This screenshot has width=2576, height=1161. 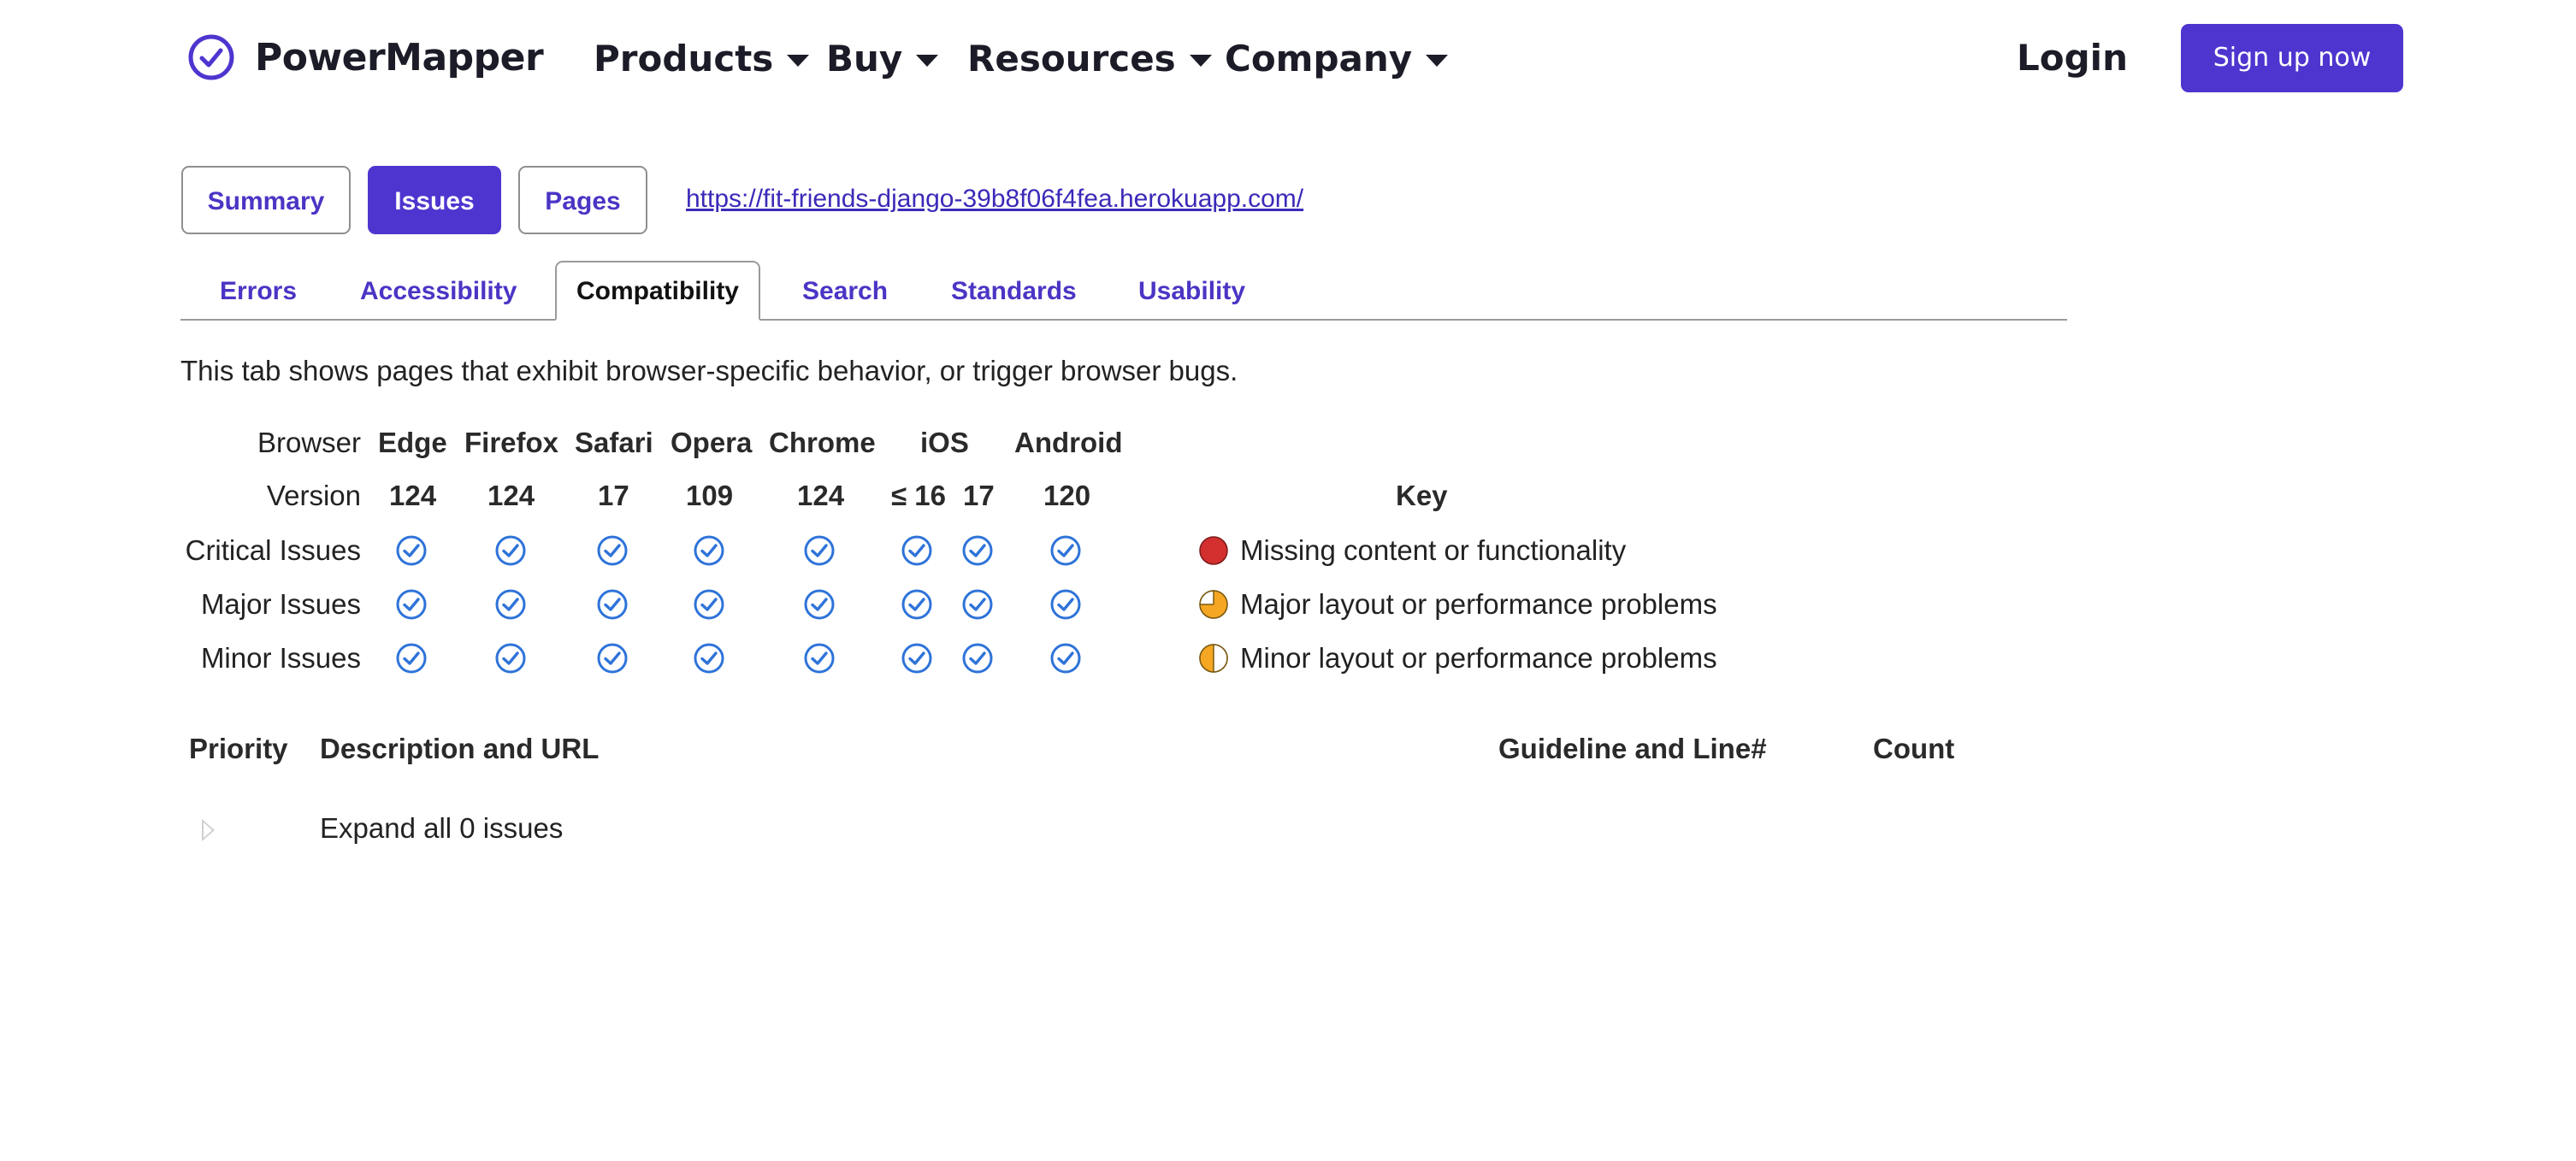 I want to click on tab-standards: Standards, so click(x=1014, y=290).